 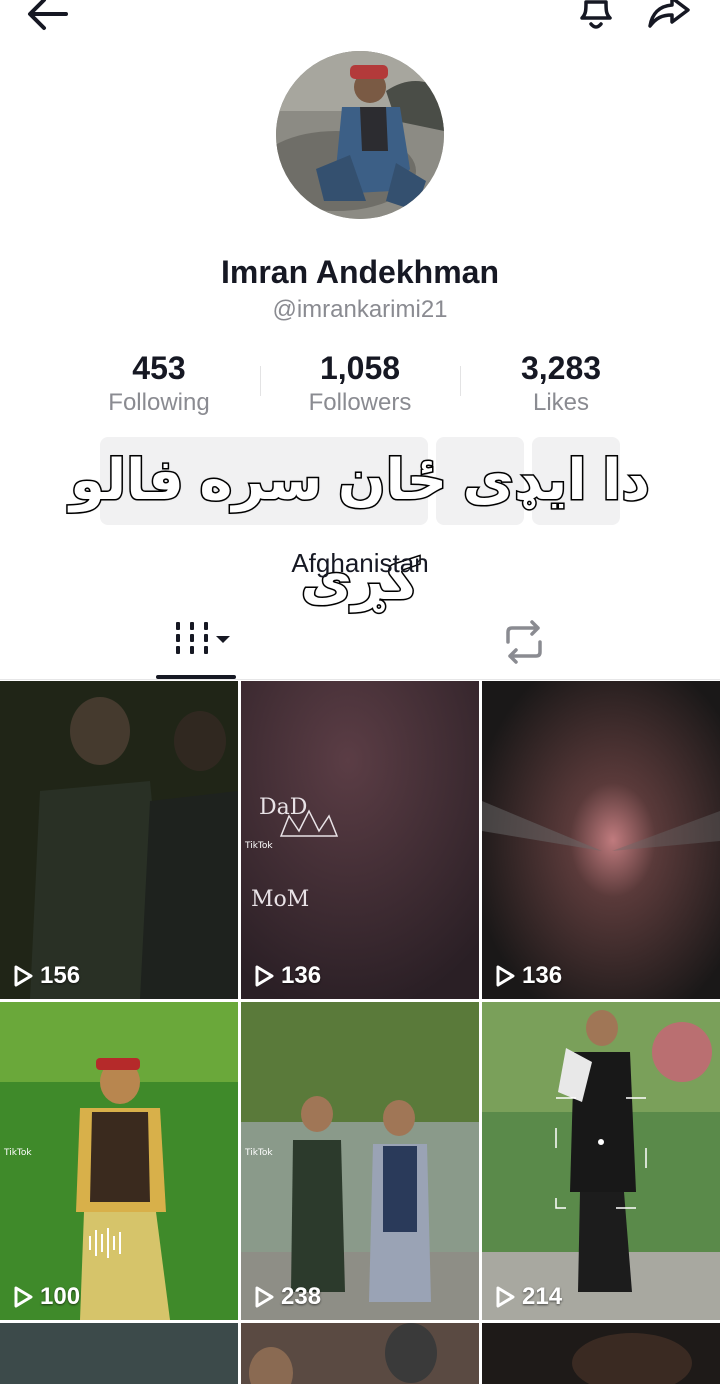 I want to click on video-thumbnail: 136, so click(x=601, y=840).